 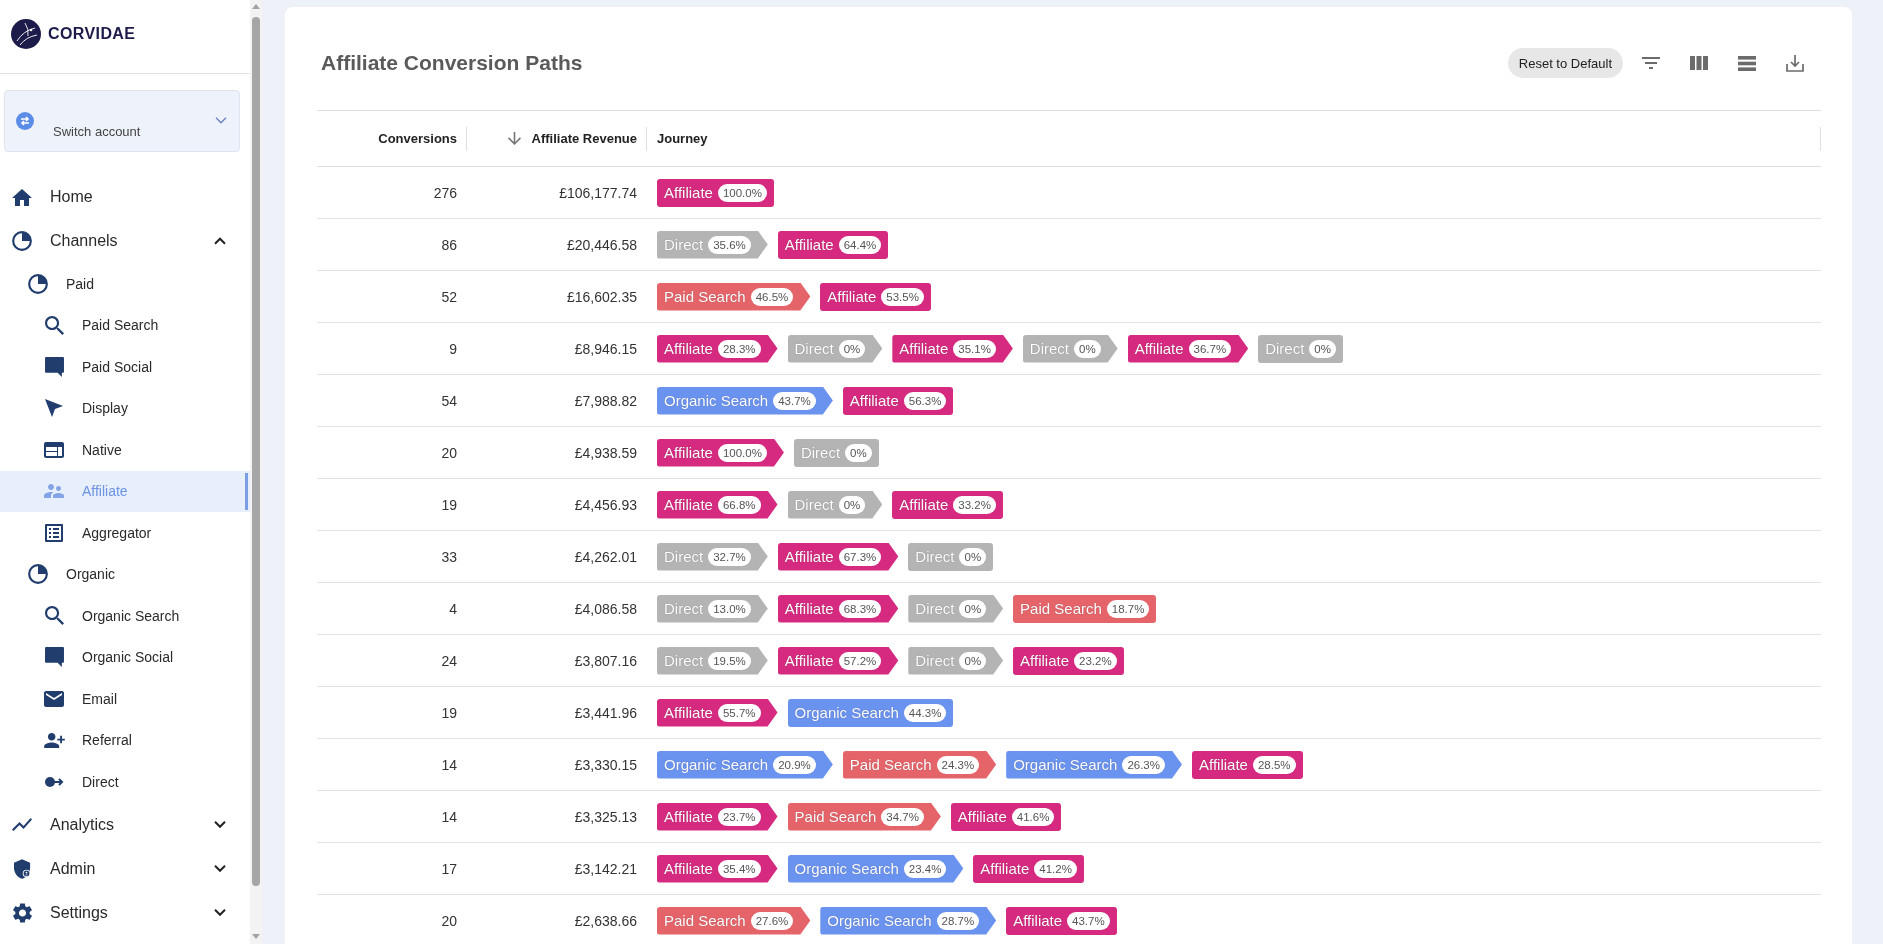 What do you see at coordinates (122, 121) in the screenshot?
I see `account-switcher: Switch account` at bounding box center [122, 121].